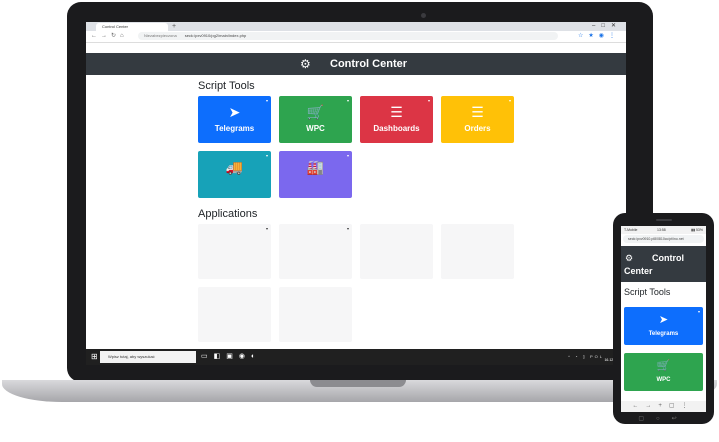 The width and height of the screenshot is (719, 442). I want to click on app-header: ⚙ Control Center, so click(356, 64).